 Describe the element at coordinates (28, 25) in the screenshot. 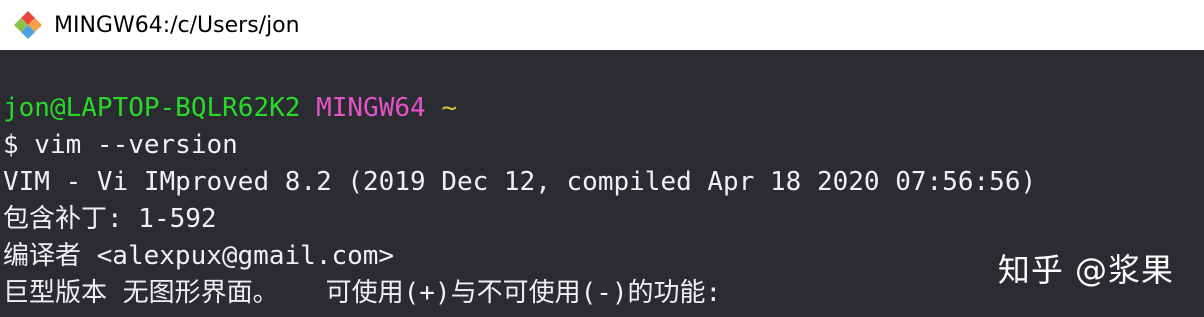

I see `git-bash-diamond-icon` at that location.